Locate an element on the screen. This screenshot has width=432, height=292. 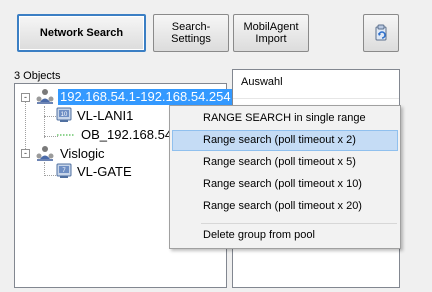
menu-item-range-search-single: RANGE SEARCH in single range is located at coordinates (285, 118).